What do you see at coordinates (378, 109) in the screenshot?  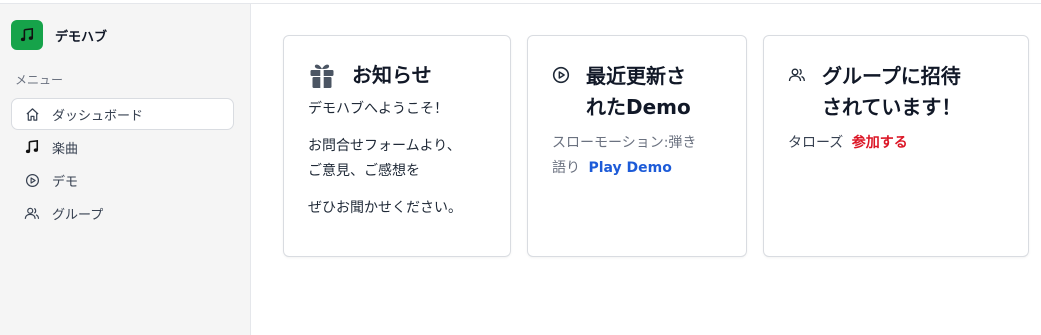 I see `news-welcome: デモハブへようこそ！` at bounding box center [378, 109].